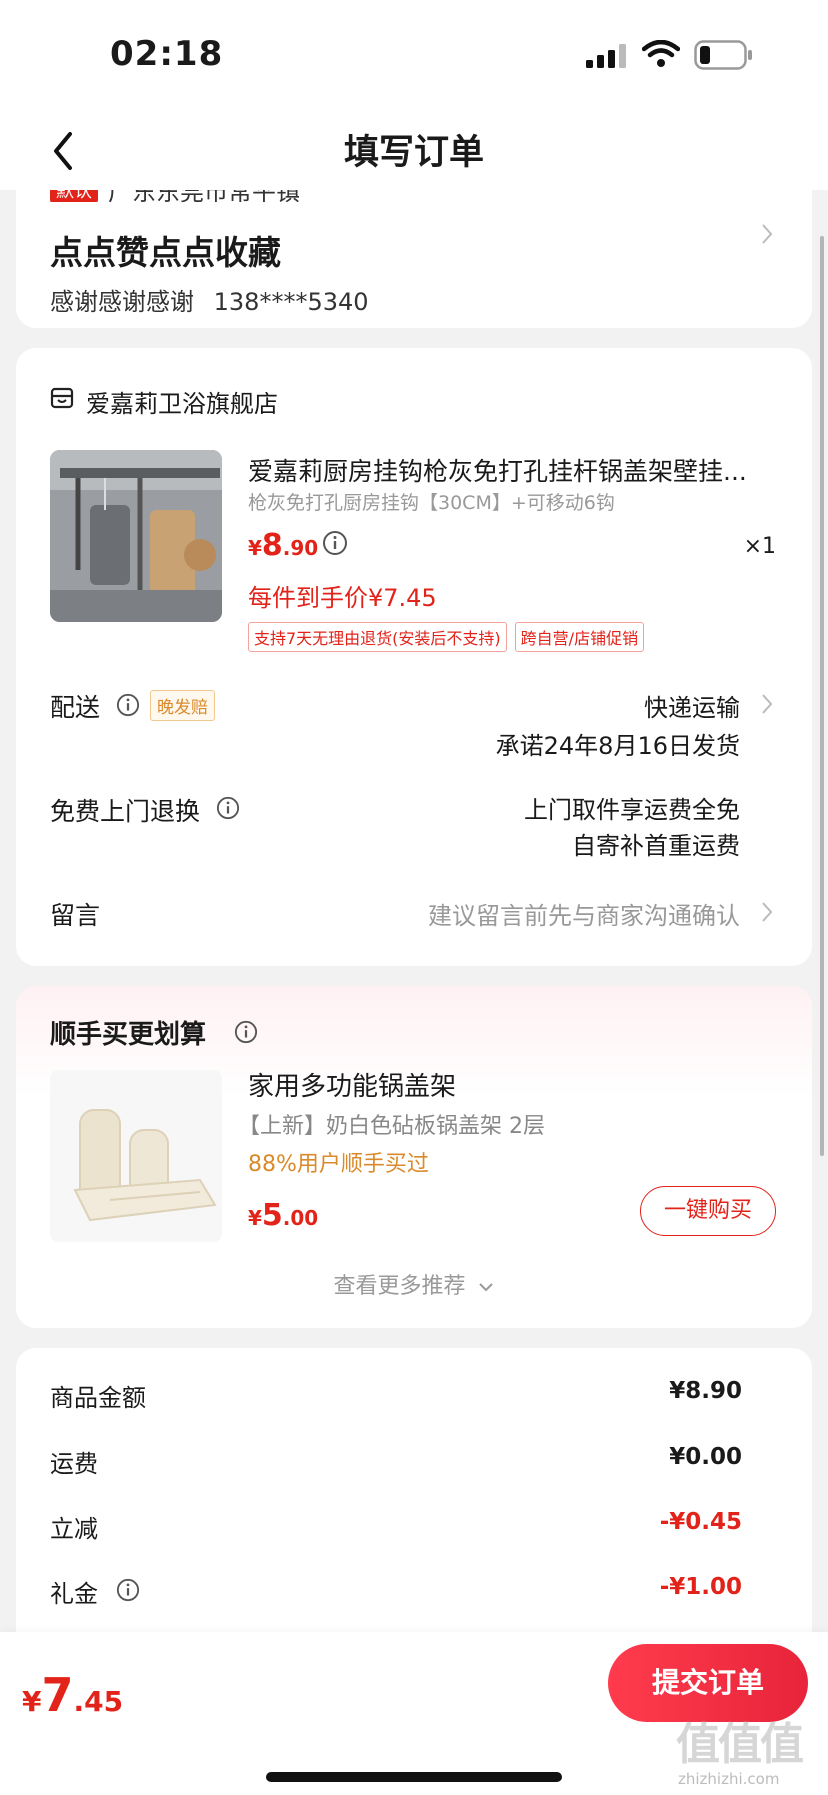 The image size is (828, 1795). What do you see at coordinates (759, 546) in the screenshot?
I see `product-quantity: ×1` at bounding box center [759, 546].